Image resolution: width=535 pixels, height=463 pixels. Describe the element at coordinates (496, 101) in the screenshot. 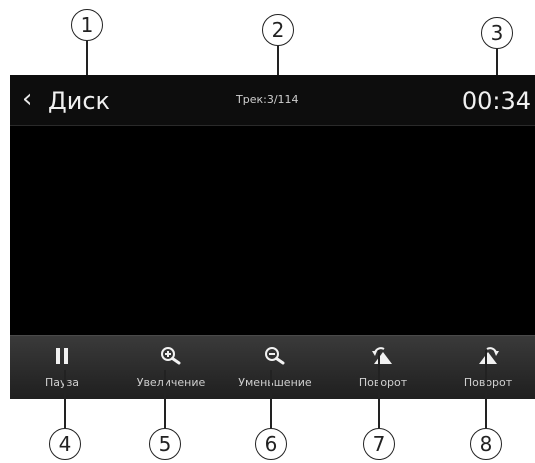

I see `playback-time: 00:34` at that location.